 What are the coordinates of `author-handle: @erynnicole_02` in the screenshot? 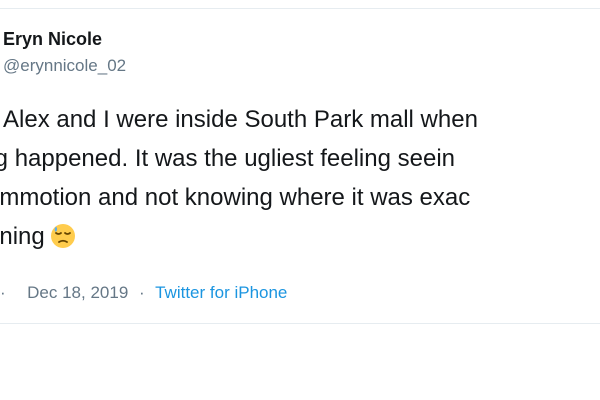 It's located at (64, 66).